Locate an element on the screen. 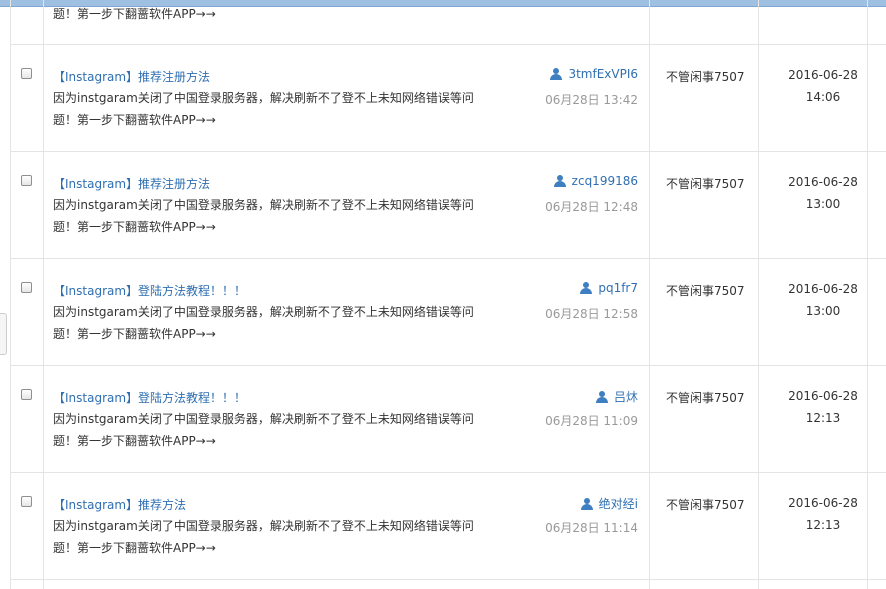  thread-author-link: 绝对经i is located at coordinates (609, 503).